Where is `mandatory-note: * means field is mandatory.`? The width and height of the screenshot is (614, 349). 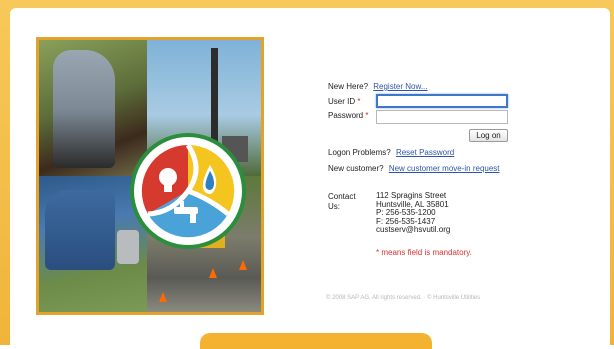 mandatory-note: * means field is mandatory. is located at coordinates (424, 252).